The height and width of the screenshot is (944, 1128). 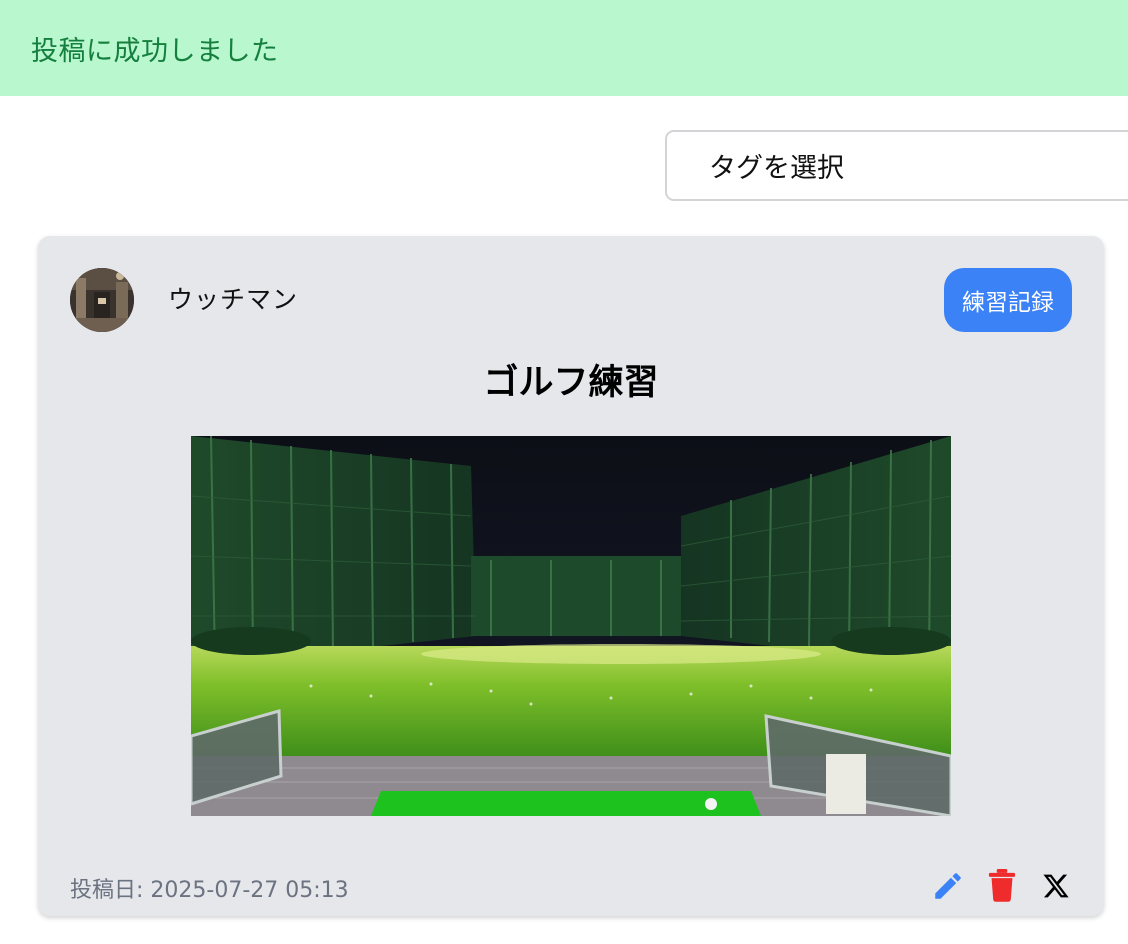 I want to click on post-title: ゴルフ練習, so click(x=571, y=383).